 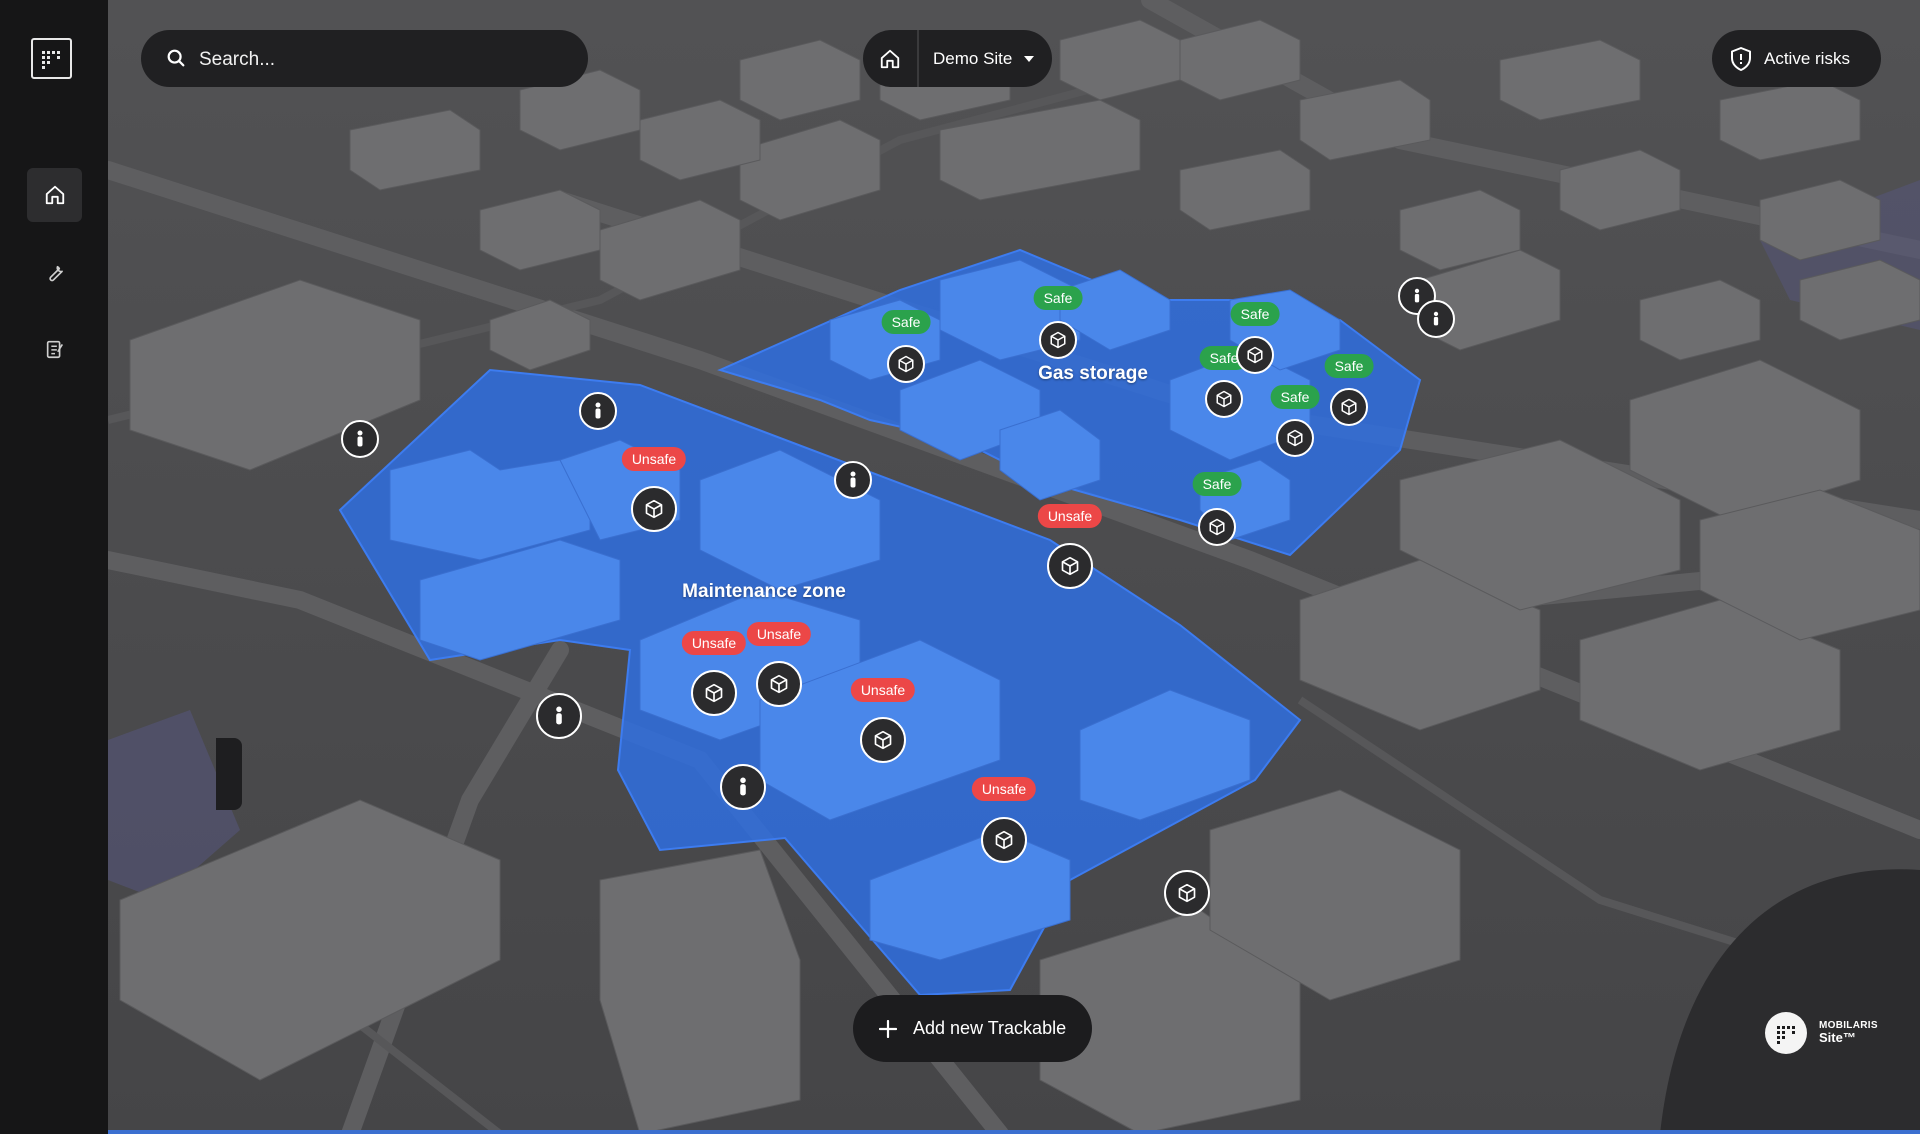 I want to click on notepad-icon, so click(x=54, y=349).